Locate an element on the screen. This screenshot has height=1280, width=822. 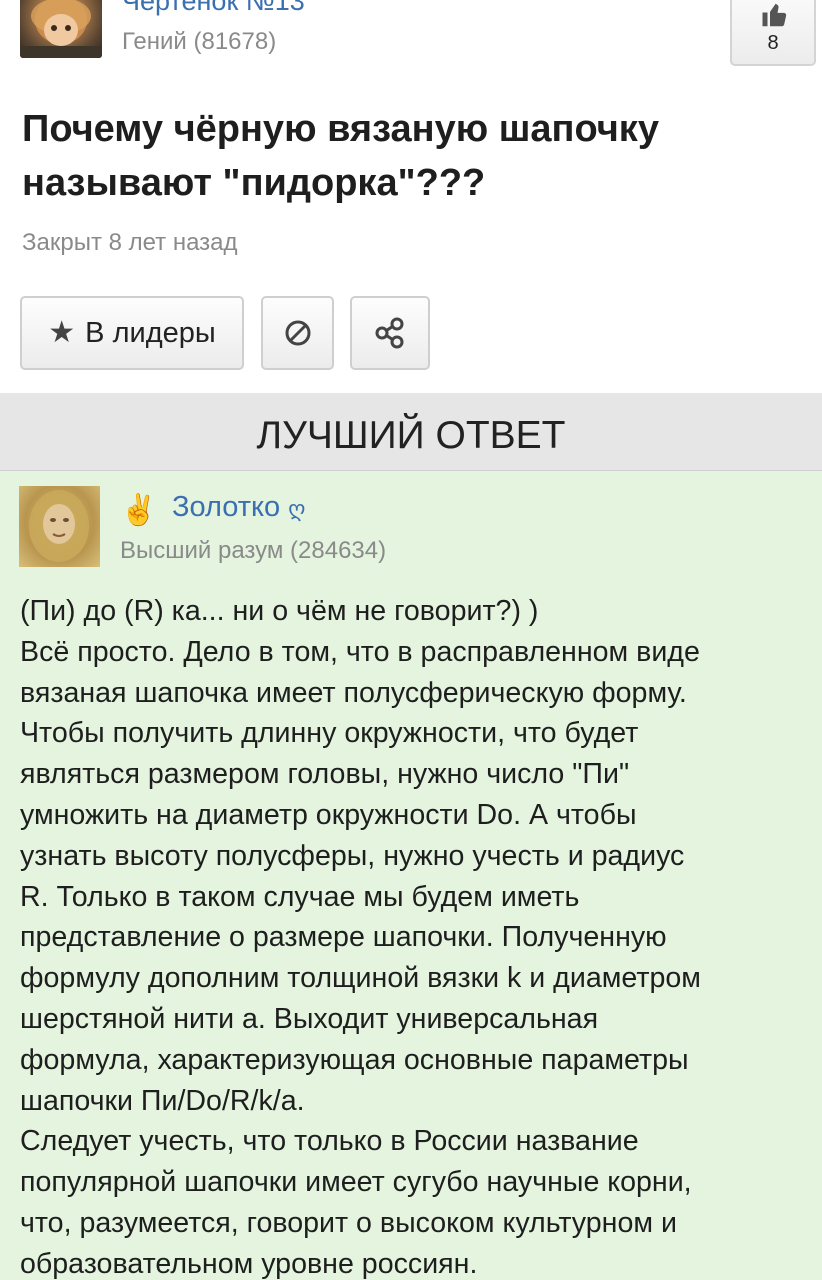
like-count: 8 is located at coordinates (773, 43).